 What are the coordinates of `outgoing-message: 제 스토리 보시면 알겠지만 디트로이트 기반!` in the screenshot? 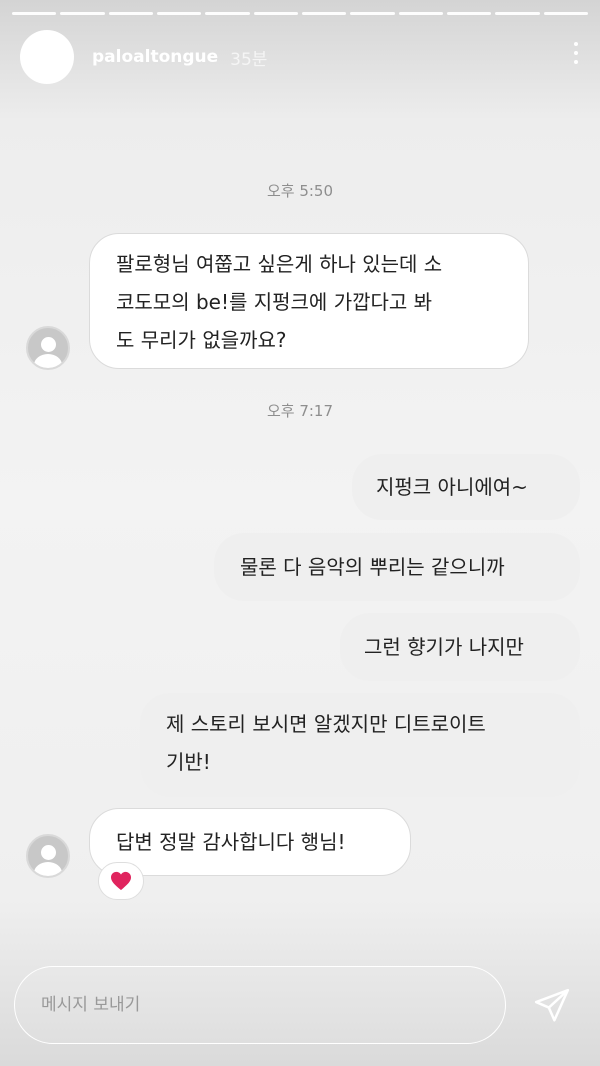 It's located at (360, 745).